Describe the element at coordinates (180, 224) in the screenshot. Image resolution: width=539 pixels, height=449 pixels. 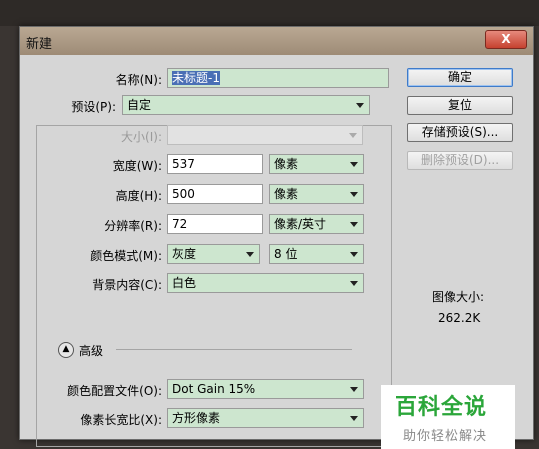
I see `resolution-value: 72` at that location.